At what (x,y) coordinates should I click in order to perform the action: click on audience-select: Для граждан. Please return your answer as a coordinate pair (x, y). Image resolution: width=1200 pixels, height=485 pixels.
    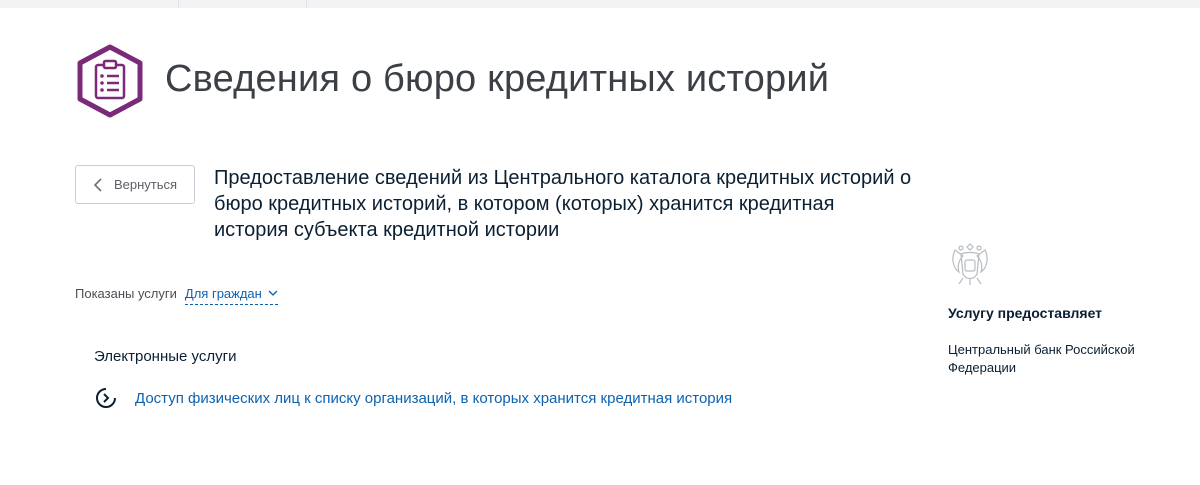
    Looking at the image, I should click on (231, 295).